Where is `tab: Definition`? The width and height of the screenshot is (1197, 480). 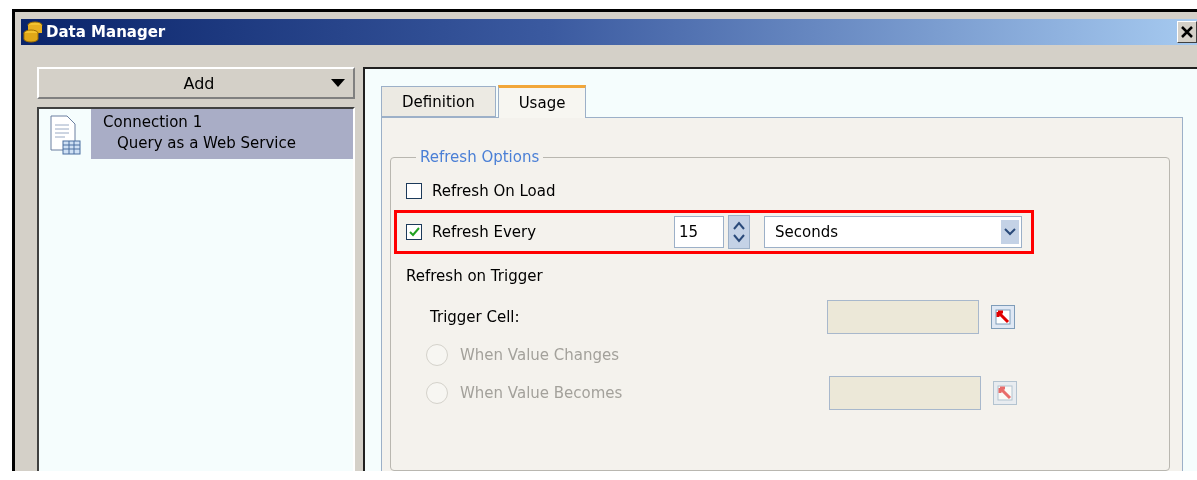 tab: Definition is located at coordinates (438, 101).